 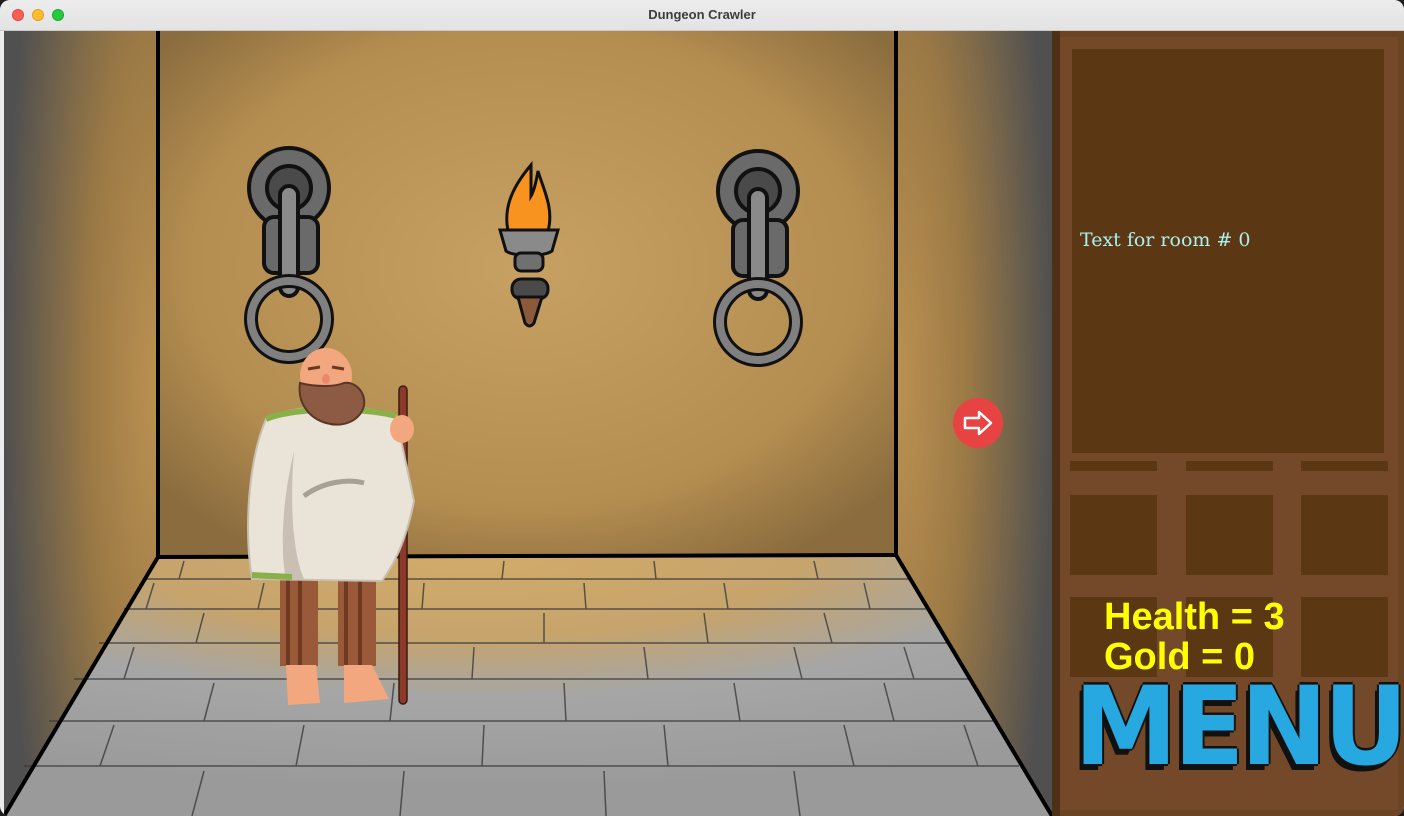 I want to click on title-bar: Dungeon Crawler, so click(x=702, y=15).